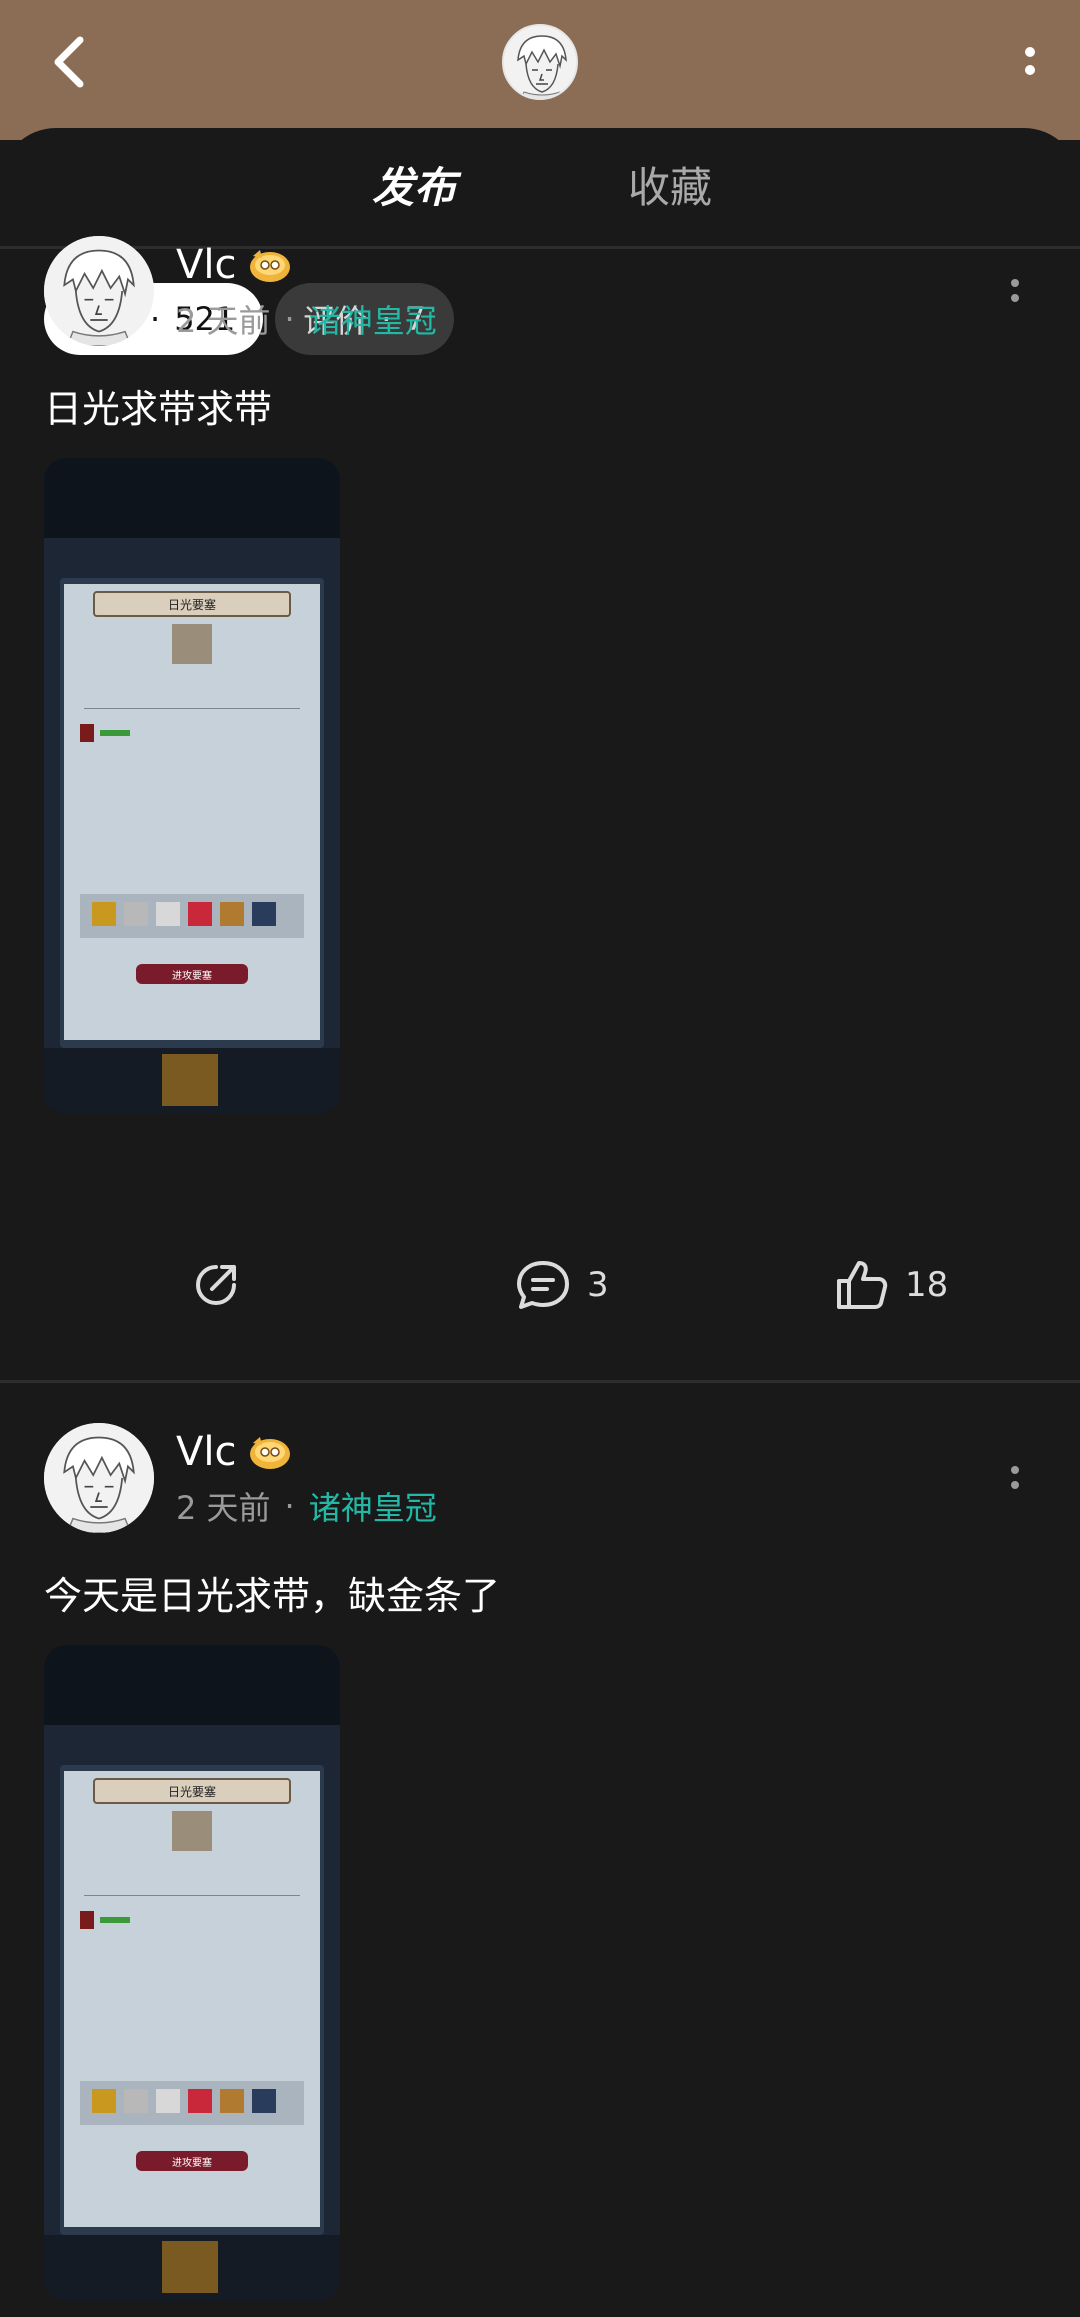 The width and height of the screenshot is (1080, 2317). I want to click on tab-collect-label: 收藏, so click(670, 187).